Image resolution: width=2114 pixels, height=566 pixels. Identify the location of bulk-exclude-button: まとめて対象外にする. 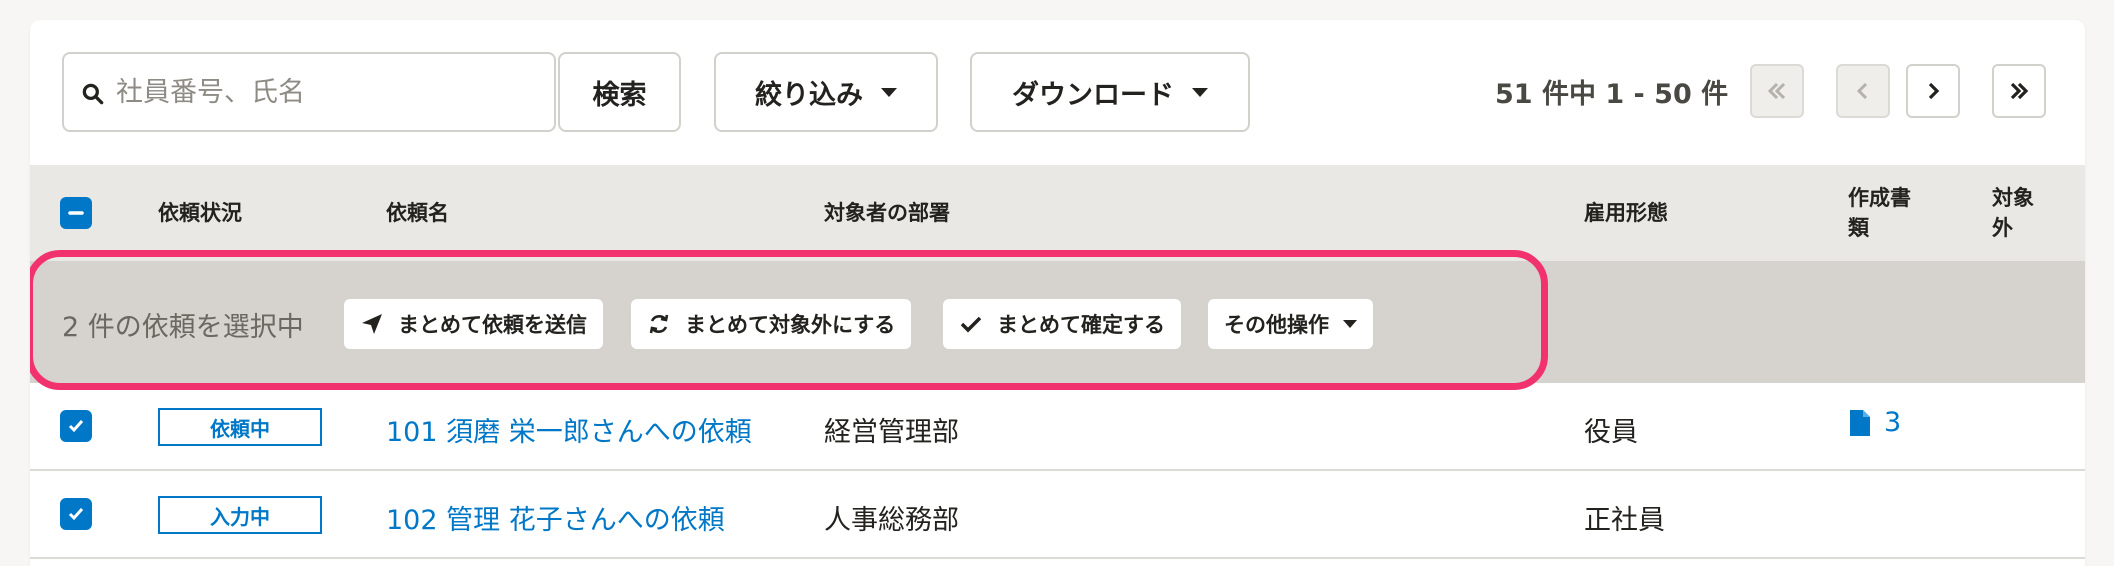
(771, 324).